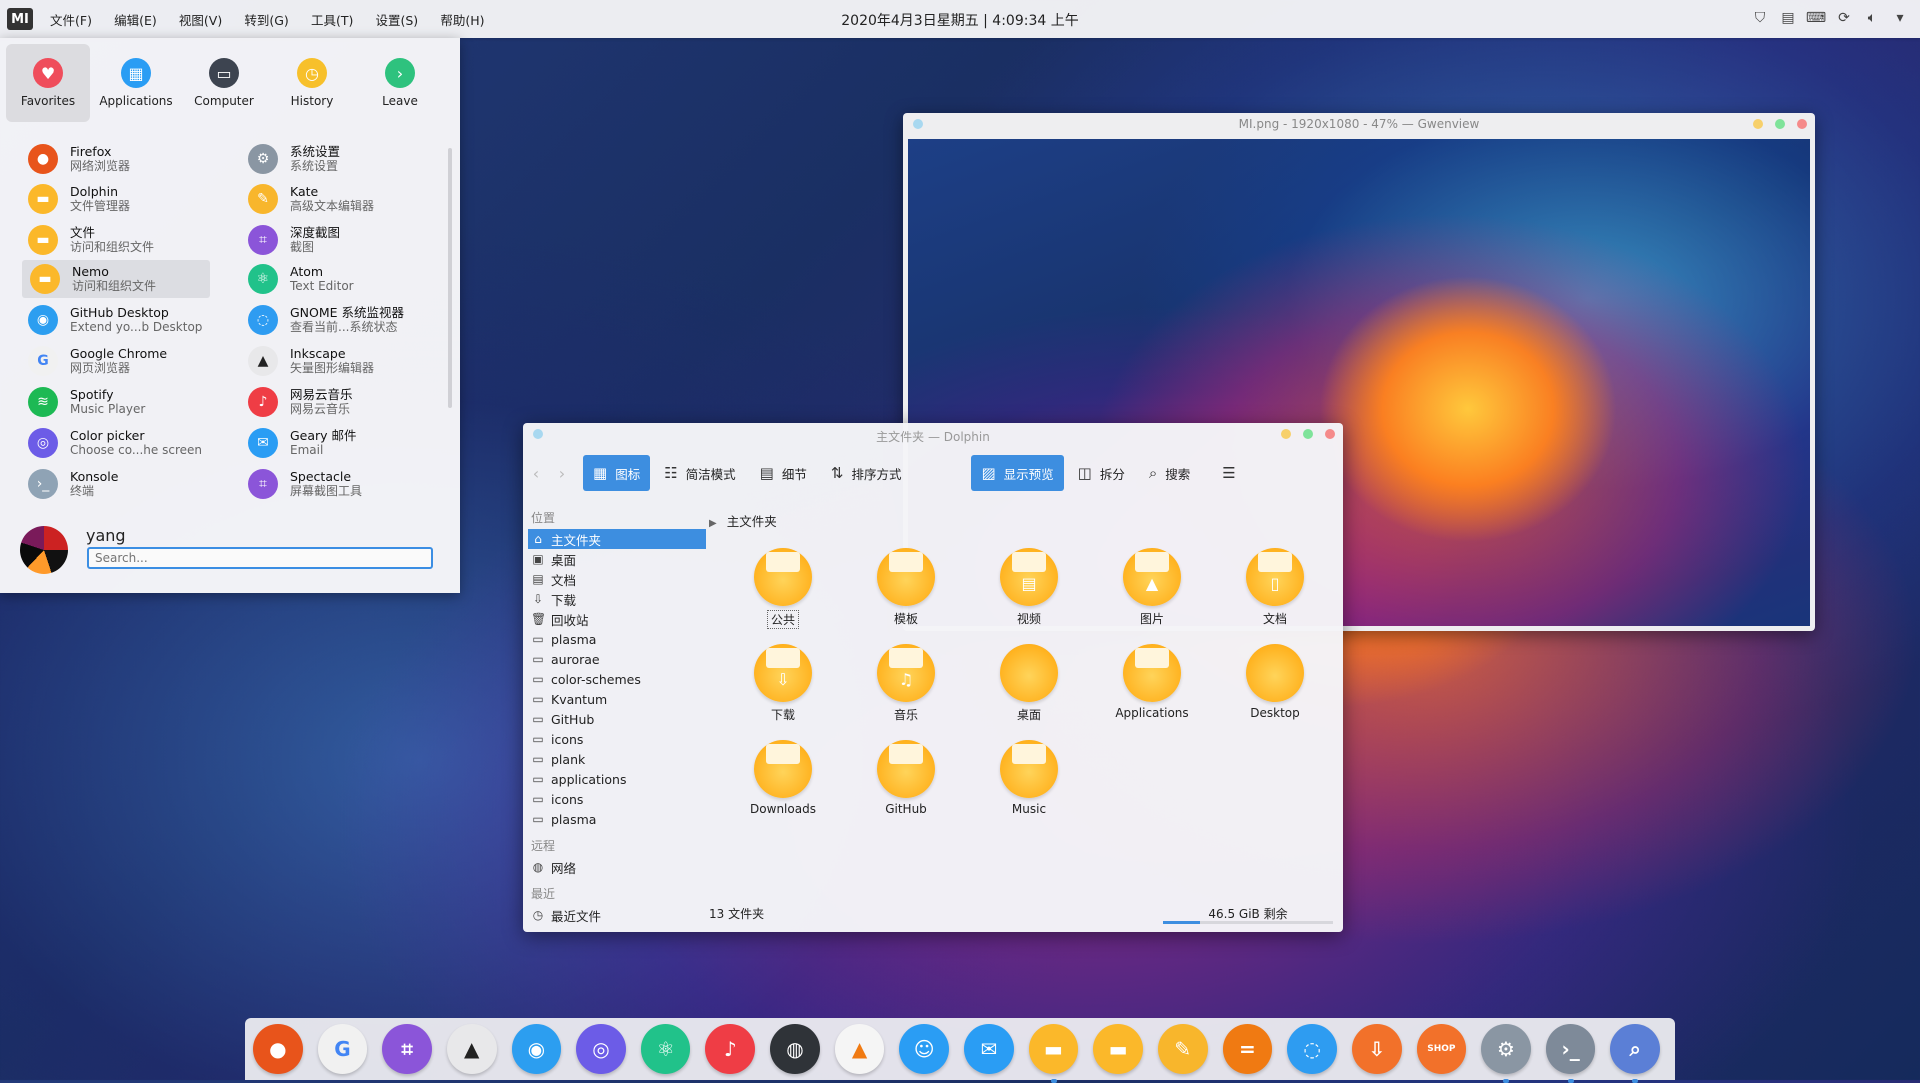  Describe the element at coordinates (906, 593) in the screenshot. I see `folder-item: 模板` at that location.